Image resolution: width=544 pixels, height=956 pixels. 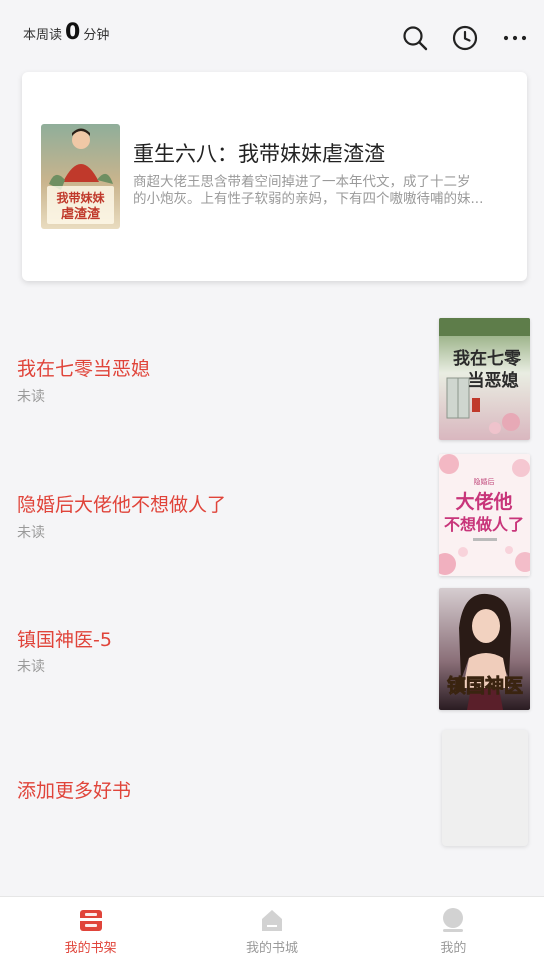 I want to click on book-title: 我在七零当恶媳, so click(x=83, y=367).